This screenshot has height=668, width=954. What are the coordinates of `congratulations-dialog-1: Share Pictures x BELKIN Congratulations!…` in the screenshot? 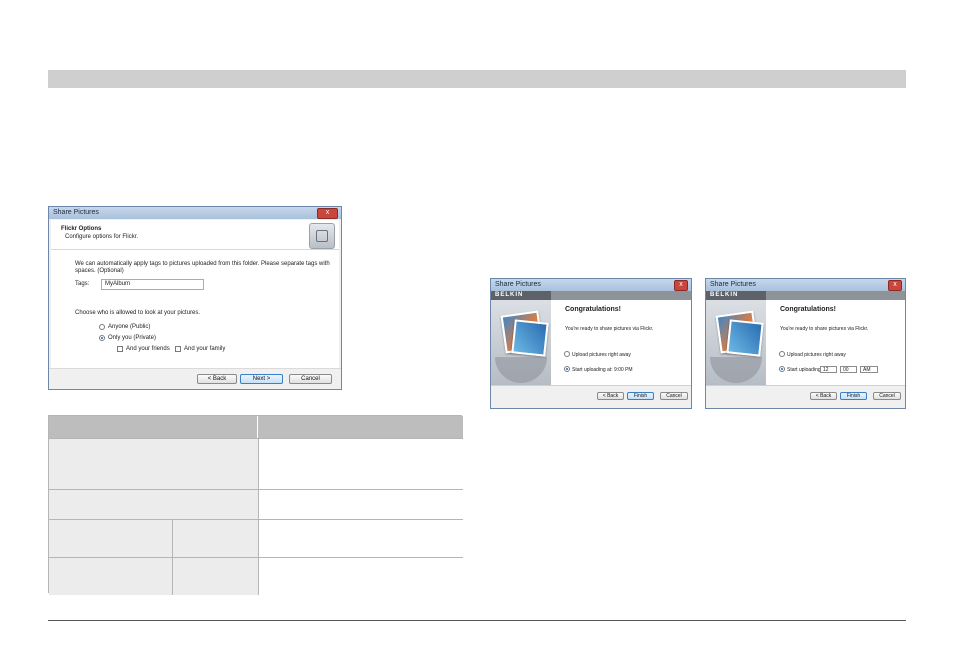 It's located at (591, 343).